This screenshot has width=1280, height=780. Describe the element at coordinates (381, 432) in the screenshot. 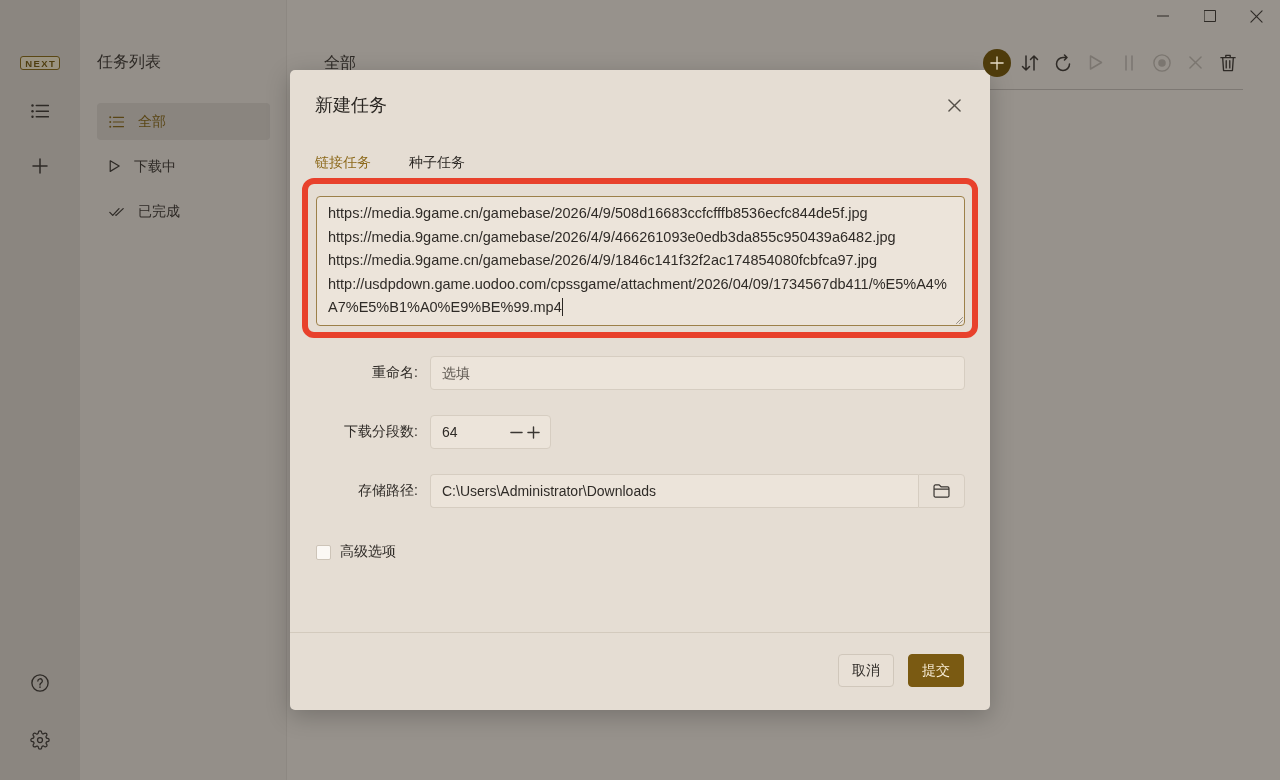

I see `field-label: 下载分段数:` at that location.